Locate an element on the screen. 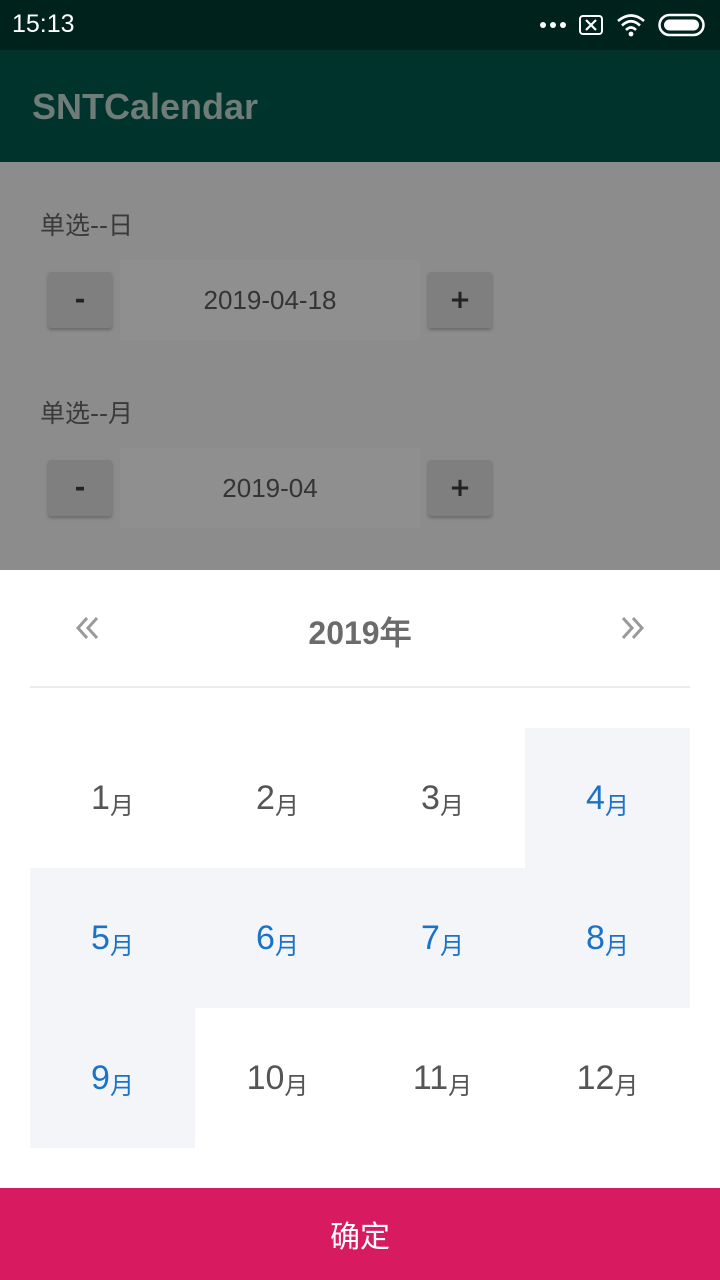 The image size is (720, 1280). status-icons is located at coordinates (623, 25).